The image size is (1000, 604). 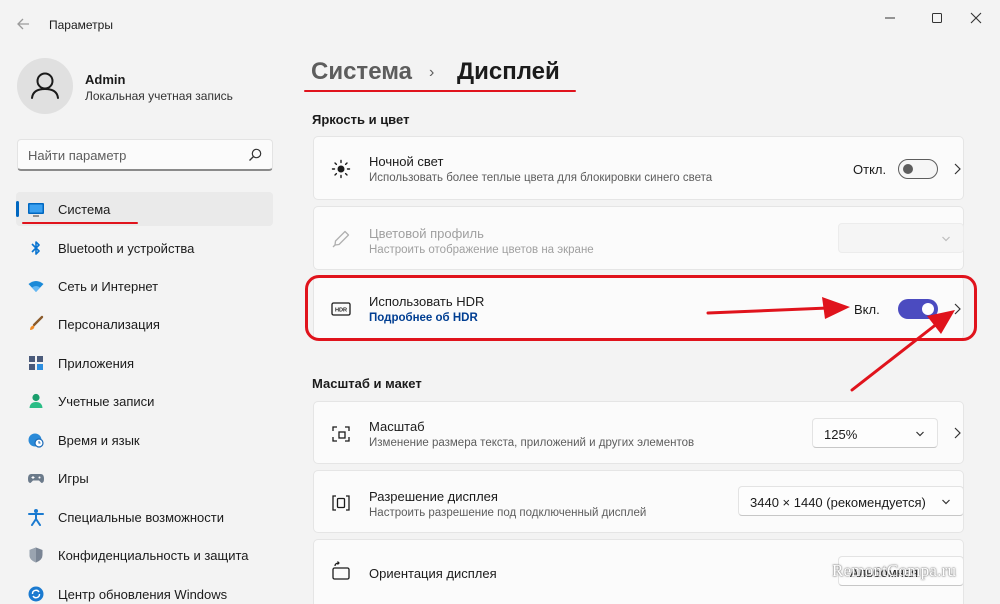 I want to click on annotation-arrows, so click(x=830, y=344).